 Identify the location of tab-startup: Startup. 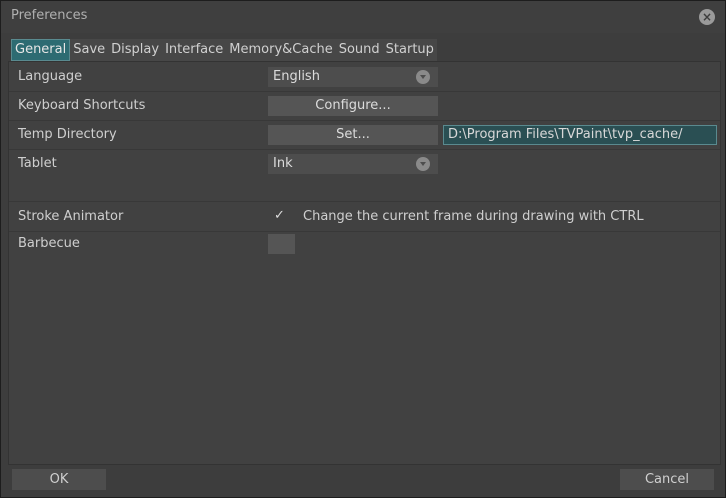
(409, 50).